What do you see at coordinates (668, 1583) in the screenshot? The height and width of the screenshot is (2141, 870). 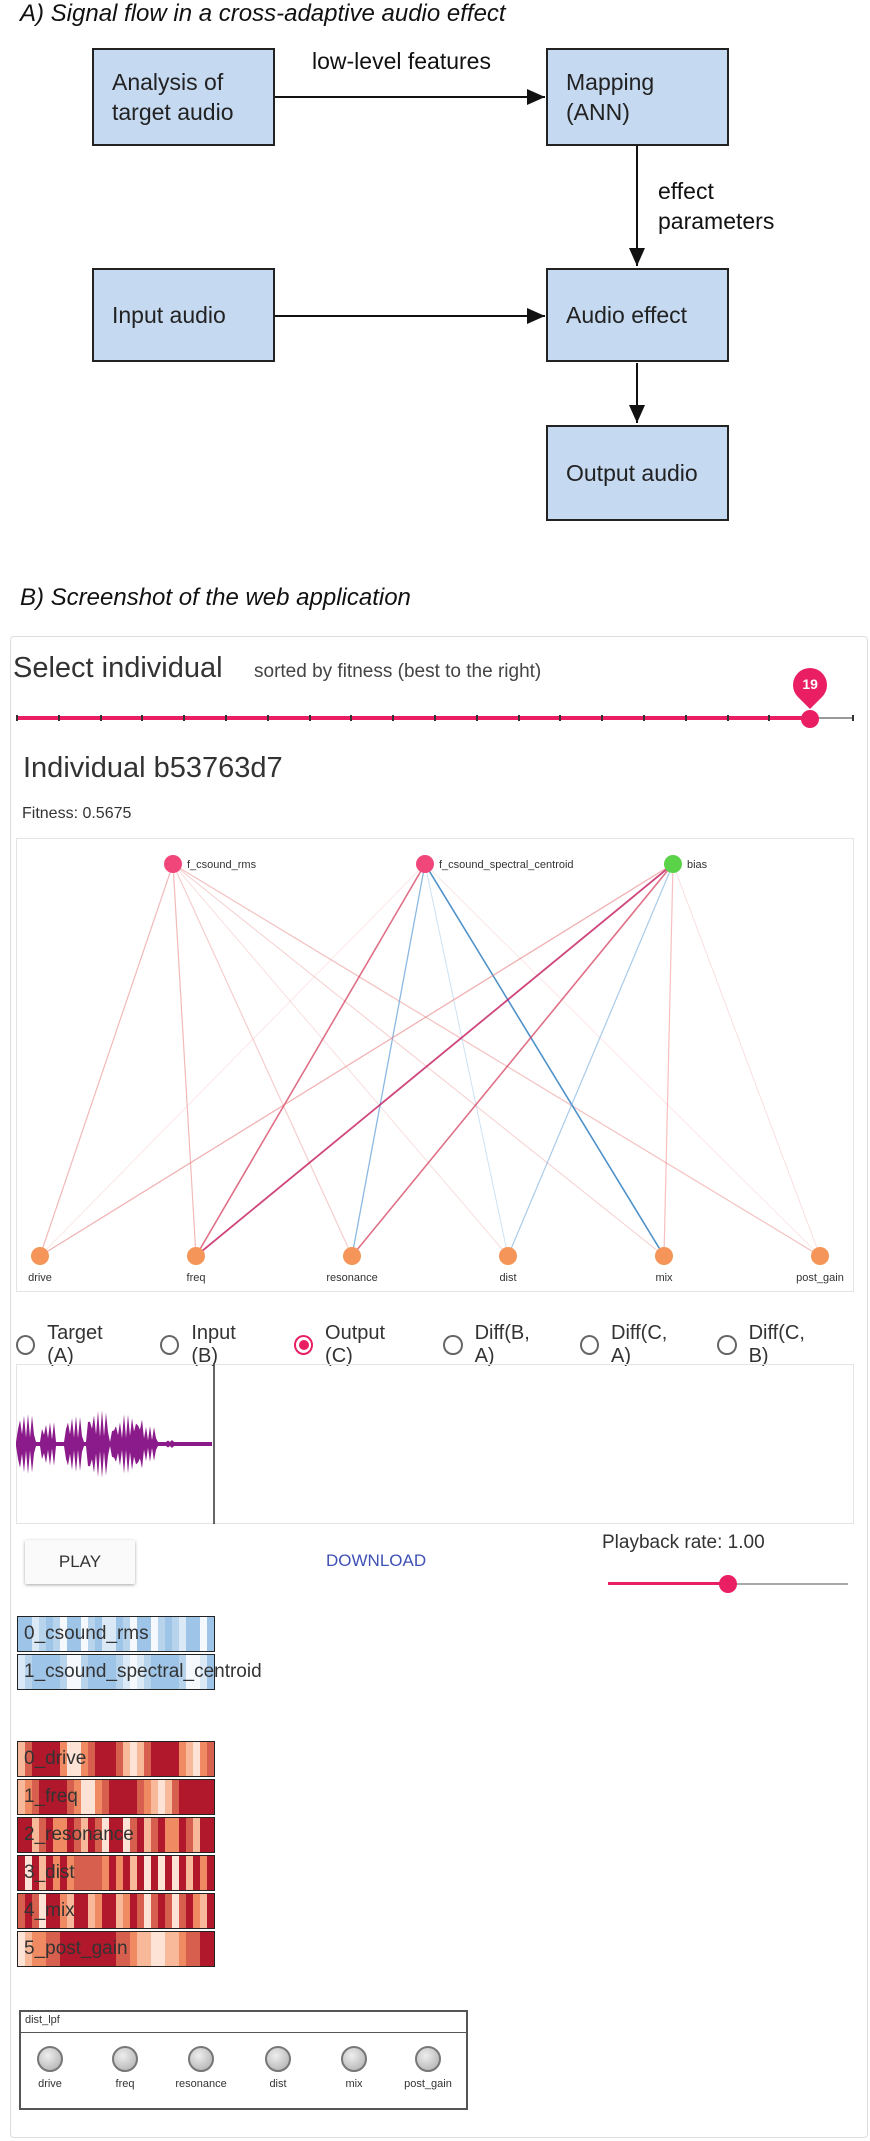 I see `rate-fill` at bounding box center [668, 1583].